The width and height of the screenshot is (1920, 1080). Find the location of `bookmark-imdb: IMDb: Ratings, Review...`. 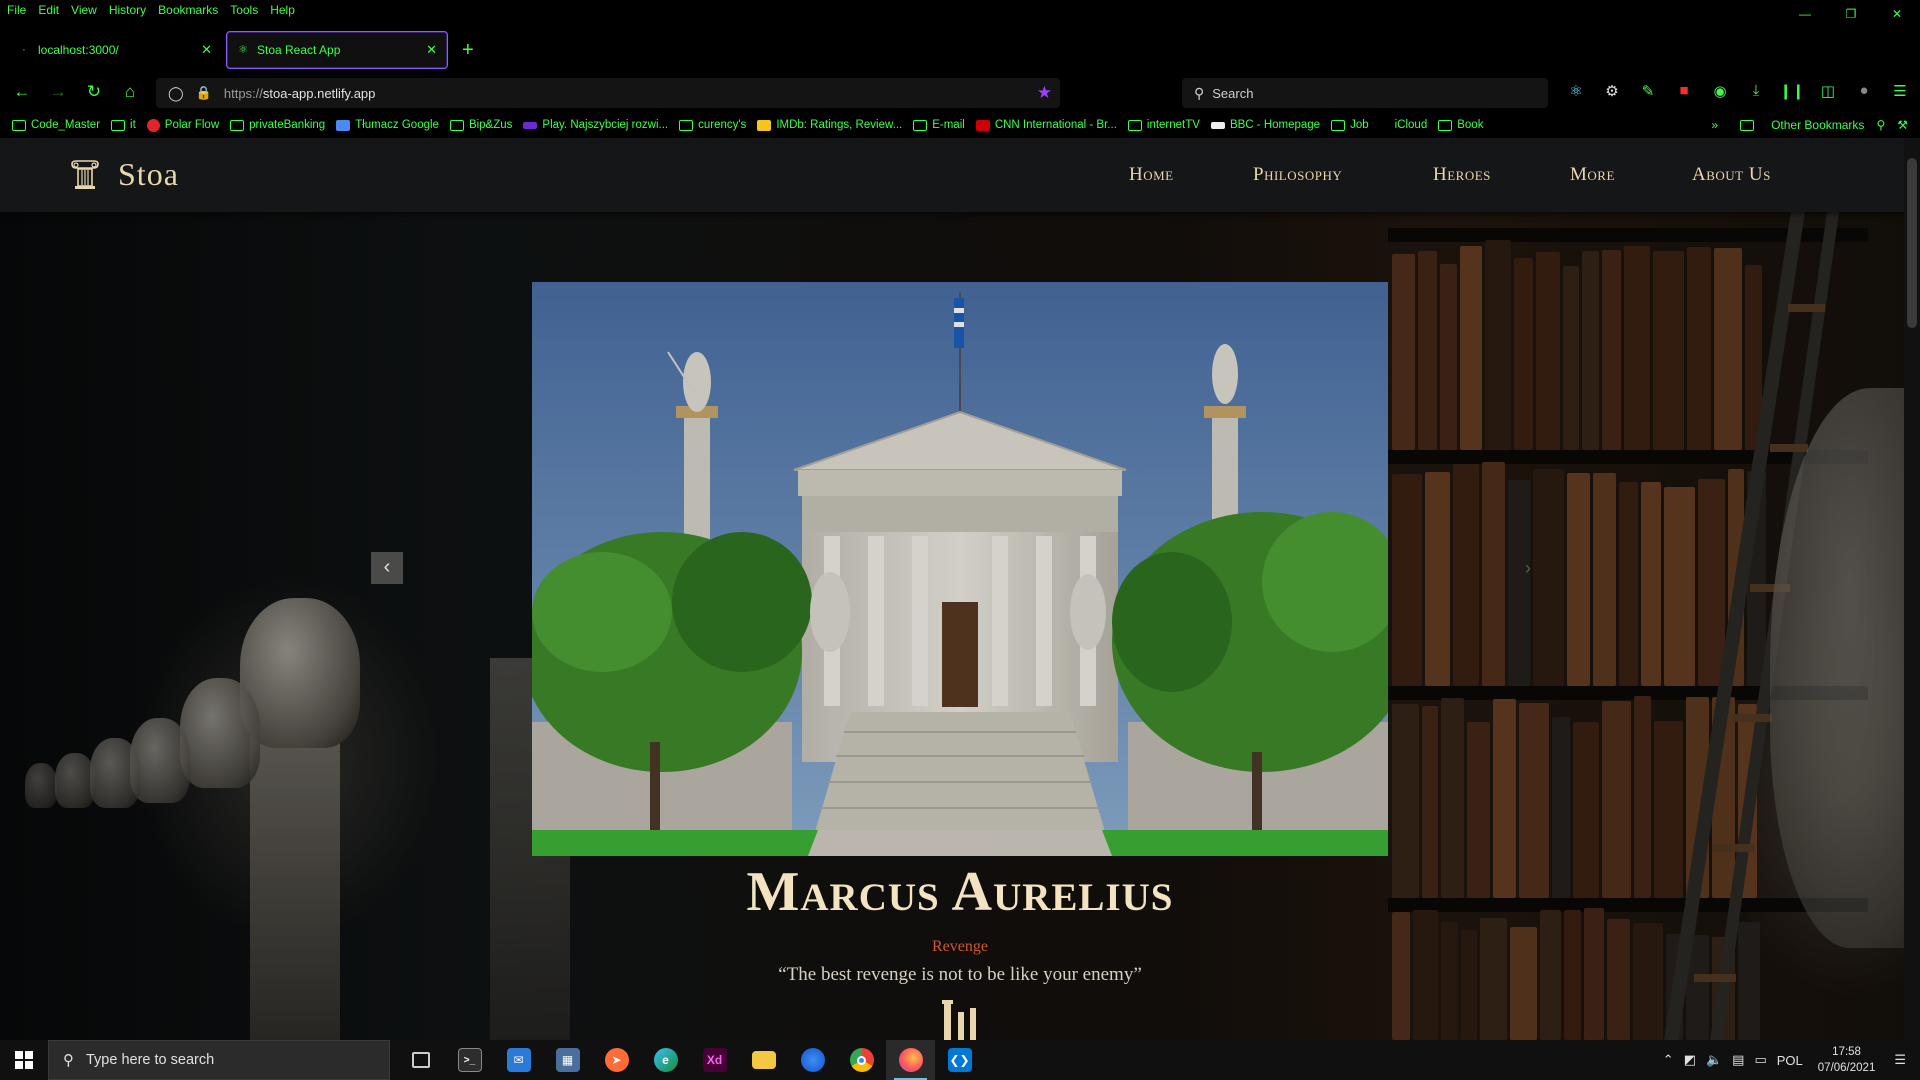

bookmark-imdb: IMDb: Ratings, Review... is located at coordinates (829, 125).